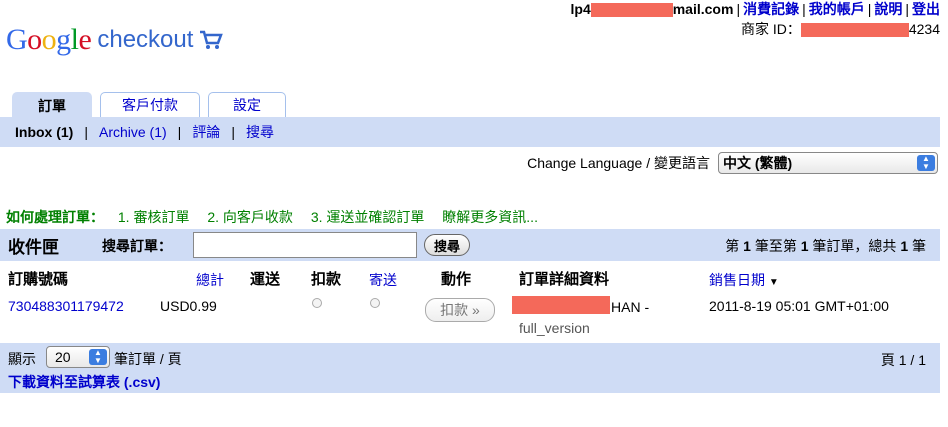 The width and height of the screenshot is (948, 427). What do you see at coordinates (773, 282) in the screenshot?
I see `sort-desc-icon: ▼` at bounding box center [773, 282].